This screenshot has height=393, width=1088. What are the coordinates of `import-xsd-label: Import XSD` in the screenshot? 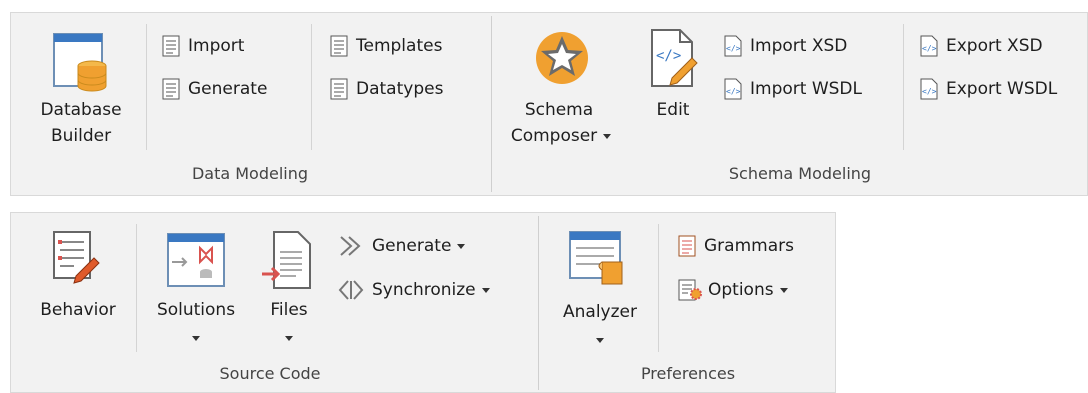 It's located at (799, 46).